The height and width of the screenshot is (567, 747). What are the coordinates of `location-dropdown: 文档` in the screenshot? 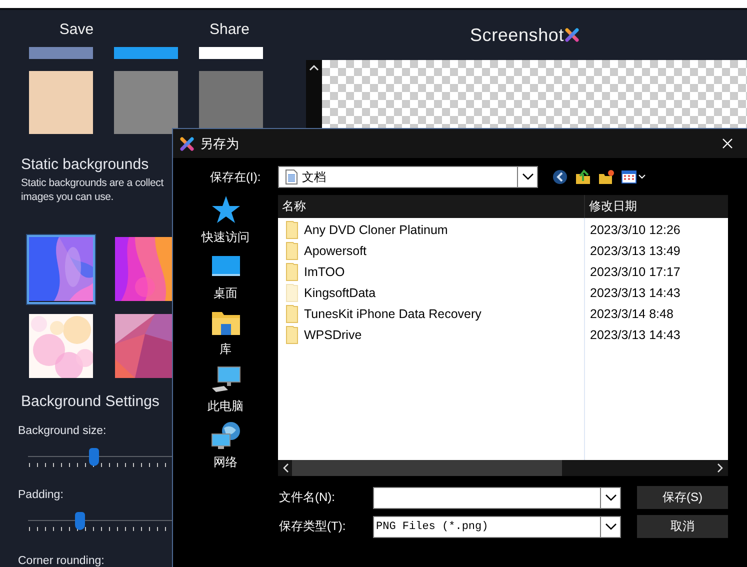 It's located at (408, 177).